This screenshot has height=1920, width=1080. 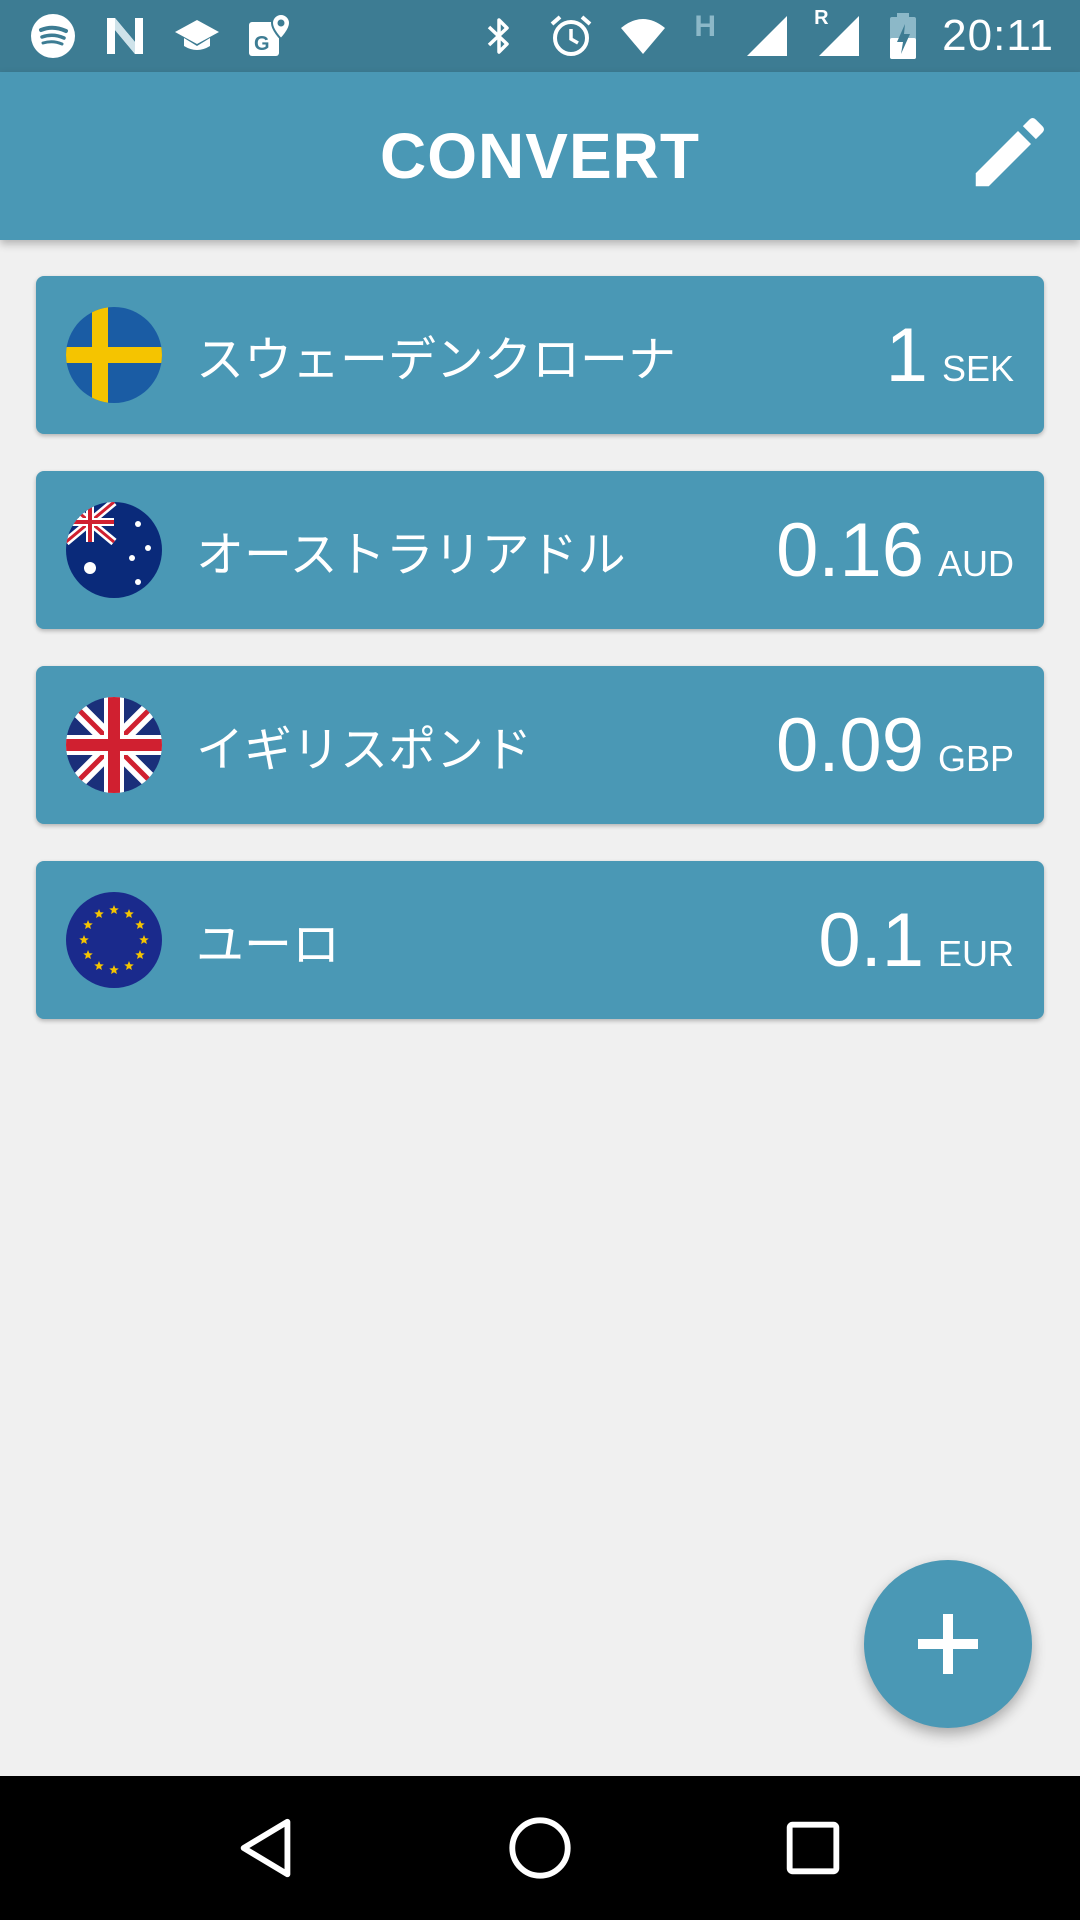 I want to click on home-icon, so click(x=540, y=1848).